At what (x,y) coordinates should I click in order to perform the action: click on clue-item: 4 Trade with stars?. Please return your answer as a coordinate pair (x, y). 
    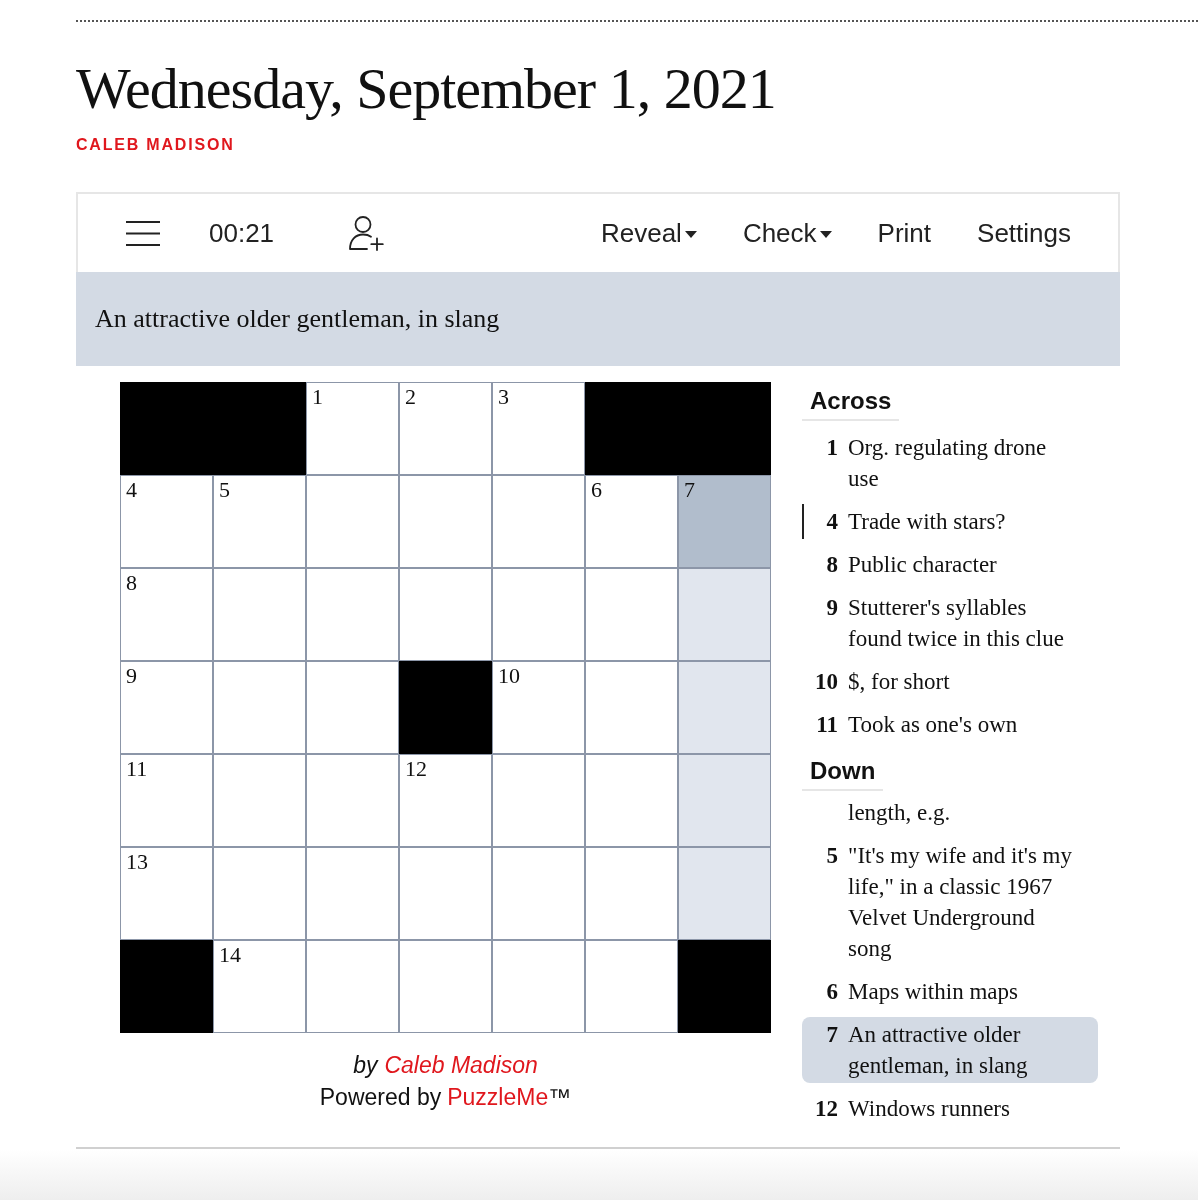
    Looking at the image, I should click on (950, 521).